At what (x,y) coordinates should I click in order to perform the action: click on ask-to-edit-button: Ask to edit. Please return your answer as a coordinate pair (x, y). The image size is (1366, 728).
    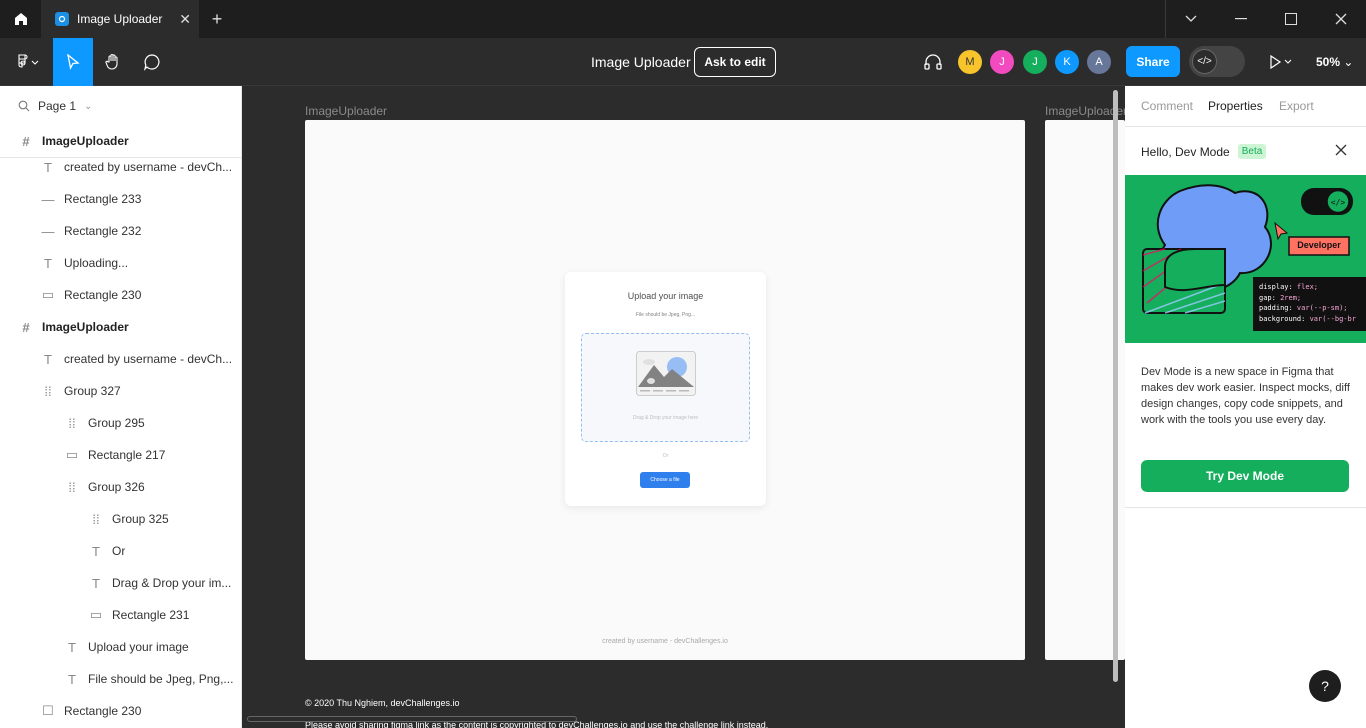
    Looking at the image, I should click on (735, 62).